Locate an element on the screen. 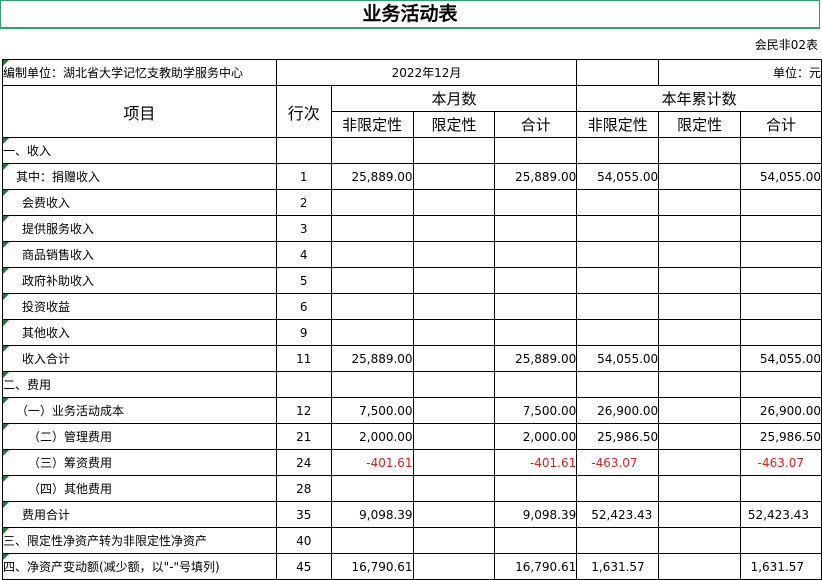 Image resolution: width=822 pixels, height=580 pixels. line-no-cell: 2 is located at coordinates (303, 202).